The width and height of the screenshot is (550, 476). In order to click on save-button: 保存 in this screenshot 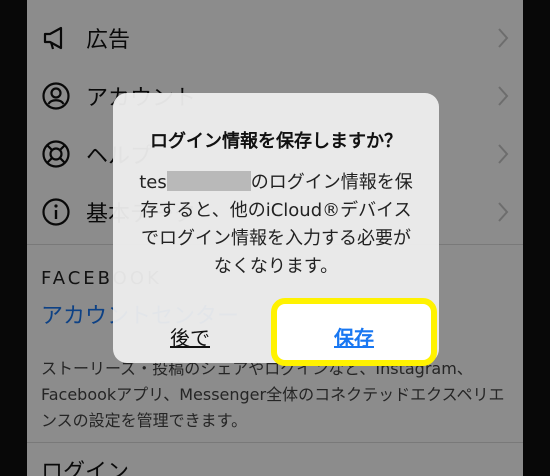, I will do `click(354, 336)`.